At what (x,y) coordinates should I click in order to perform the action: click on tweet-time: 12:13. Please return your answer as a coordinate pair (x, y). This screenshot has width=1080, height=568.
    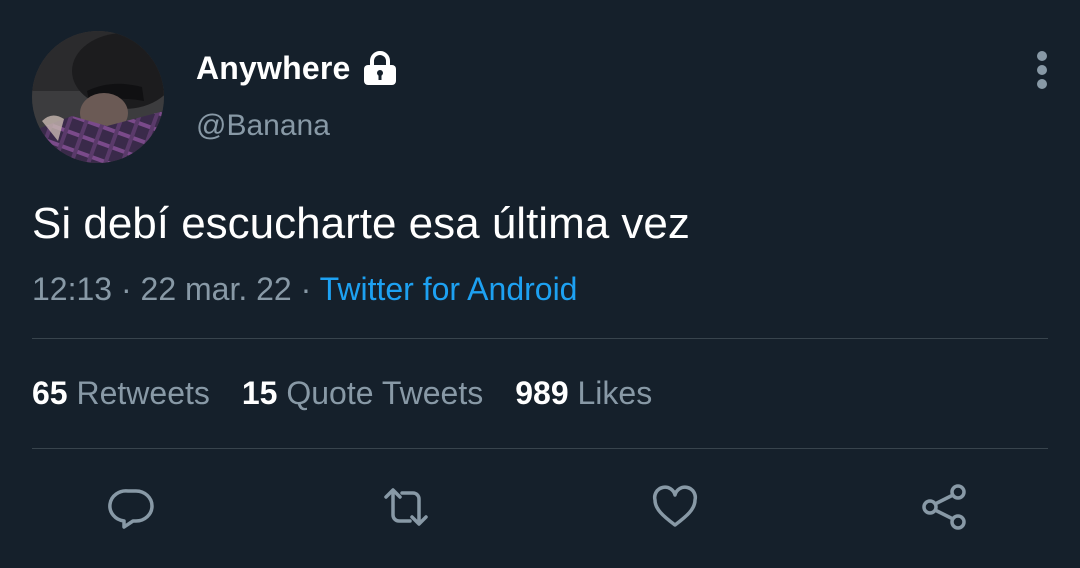
    Looking at the image, I should click on (72, 289).